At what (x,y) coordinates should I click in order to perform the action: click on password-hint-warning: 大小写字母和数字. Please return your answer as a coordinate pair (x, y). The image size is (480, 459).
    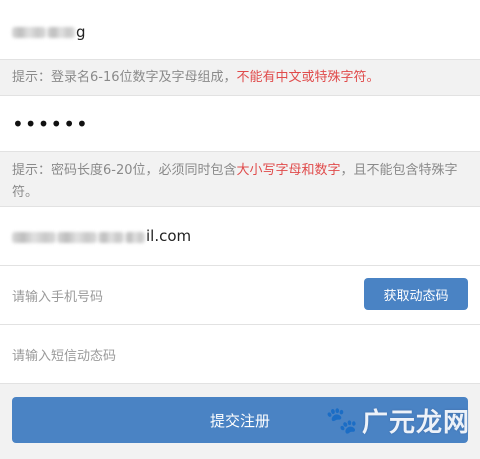
    Looking at the image, I should click on (288, 170).